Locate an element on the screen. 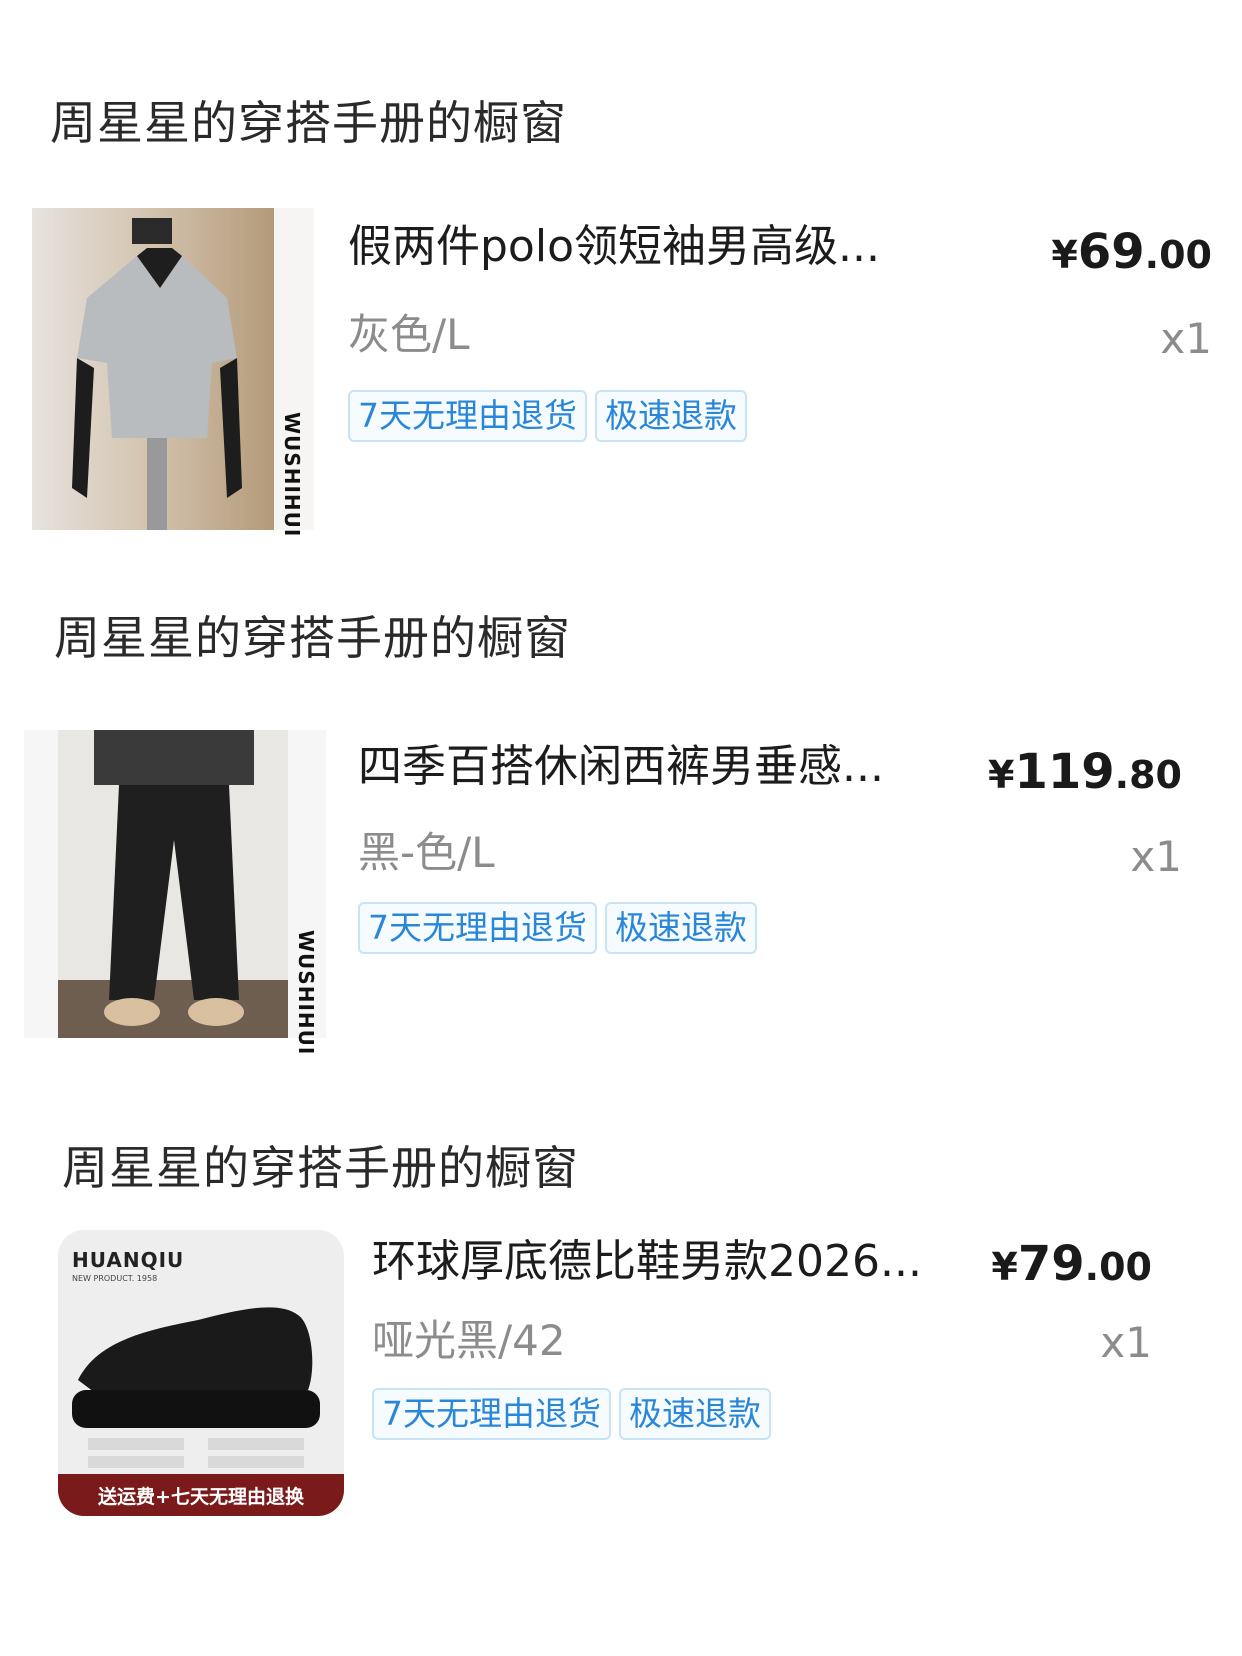 The width and height of the screenshot is (1242, 1656). service-tags: 7天无理由退货 极速退款 is located at coordinates (571, 1414).